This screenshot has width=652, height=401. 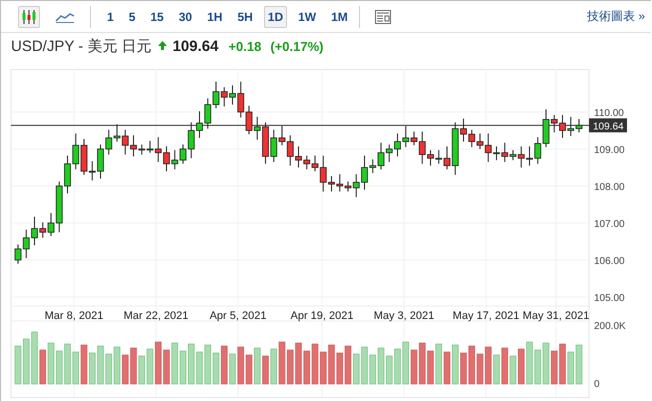 I want to click on price-axis-label: 108.00, so click(x=609, y=187).